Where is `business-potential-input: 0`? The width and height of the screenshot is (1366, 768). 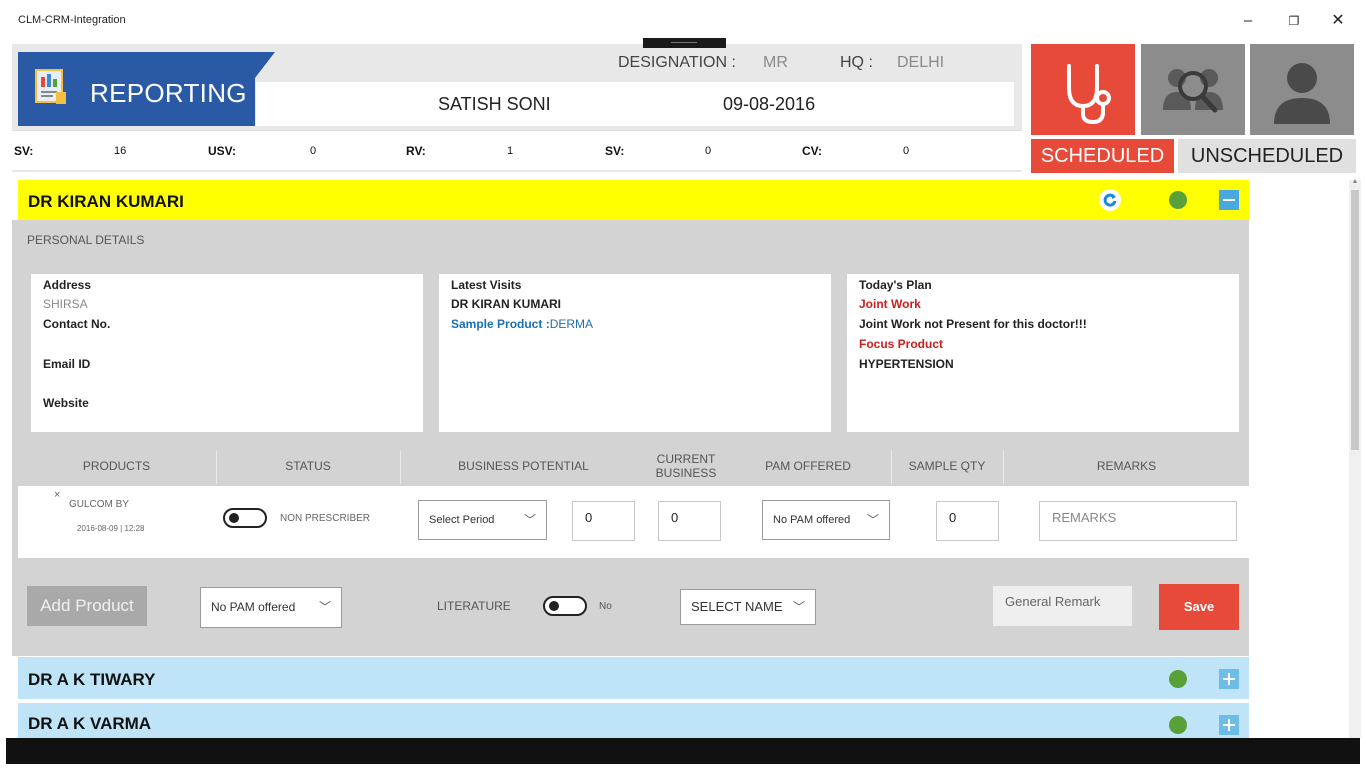
business-potential-input: 0 is located at coordinates (603, 521).